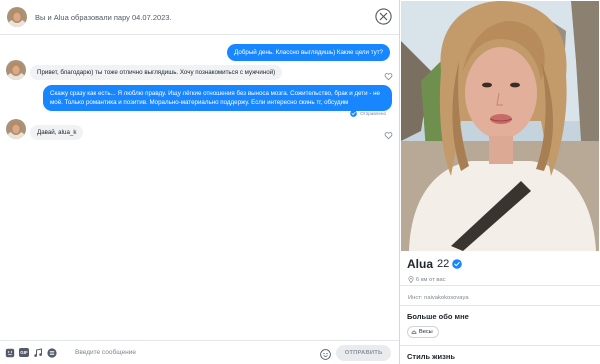 The height and width of the screenshot is (364, 600). I want to click on sent-check-icon, so click(353, 113).